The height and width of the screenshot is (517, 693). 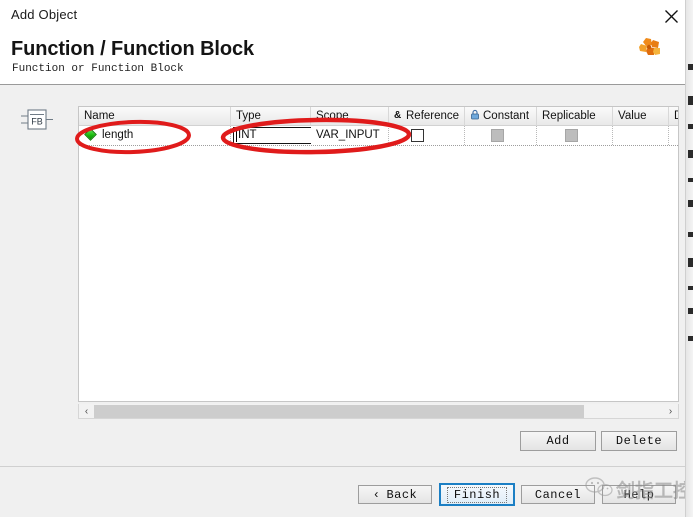 I want to click on cell-scope-text: VAR_INPUT, so click(x=348, y=135).